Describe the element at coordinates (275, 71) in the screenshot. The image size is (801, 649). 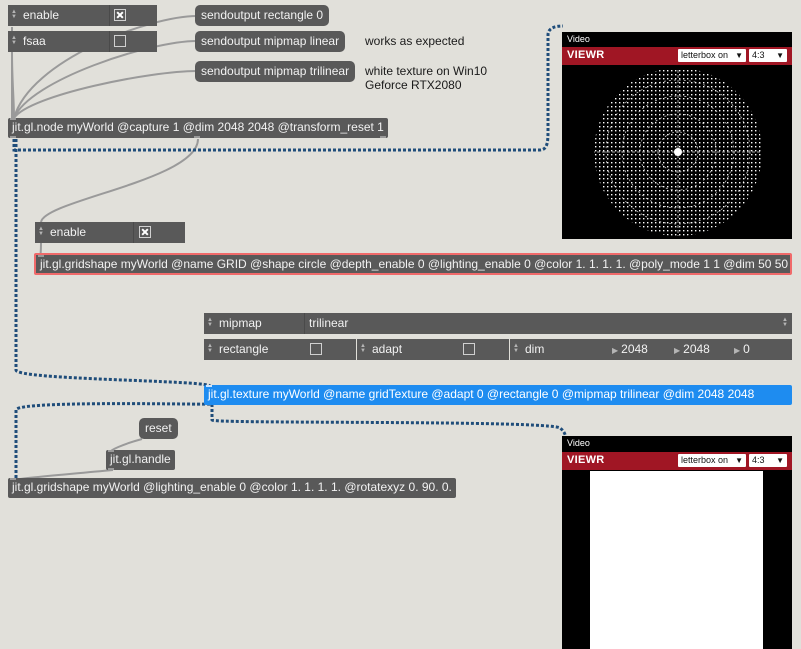
I see `sendoutput-mipmap-trilinear-message: sendoutput mipmap trilinear` at that location.